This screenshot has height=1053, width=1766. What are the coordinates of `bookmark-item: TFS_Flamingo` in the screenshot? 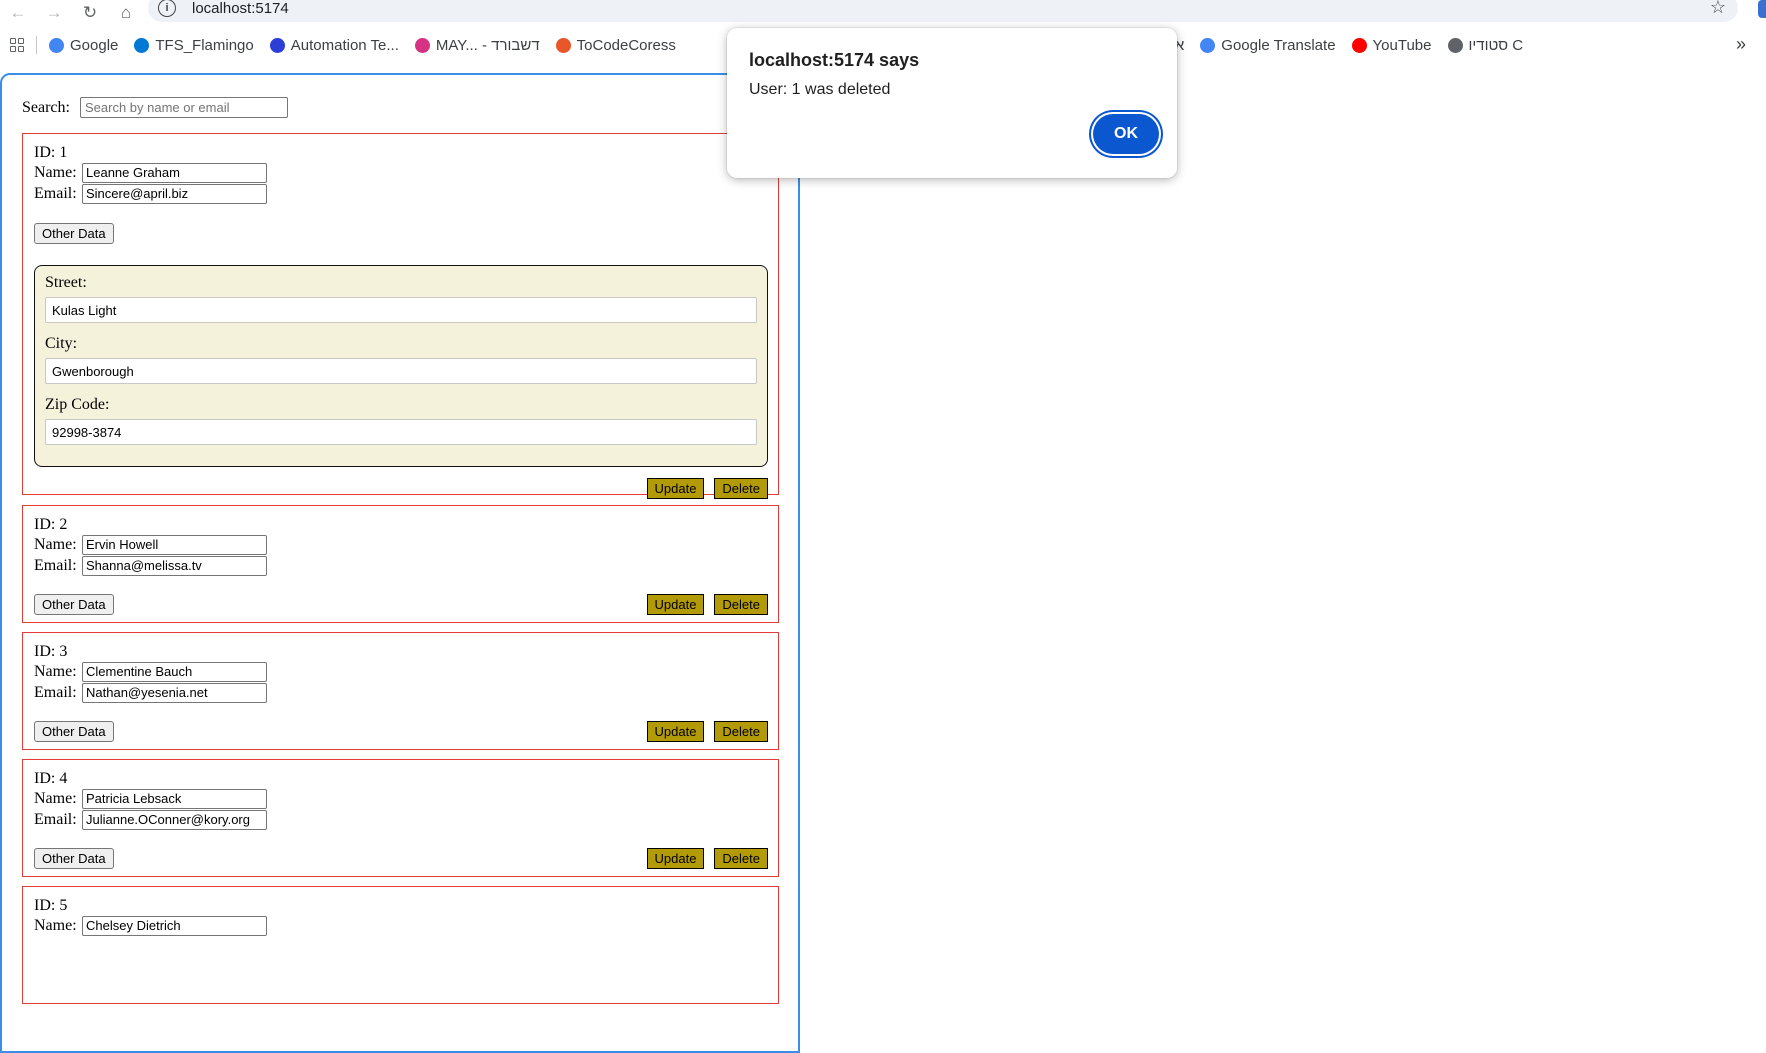 It's located at (194, 45).